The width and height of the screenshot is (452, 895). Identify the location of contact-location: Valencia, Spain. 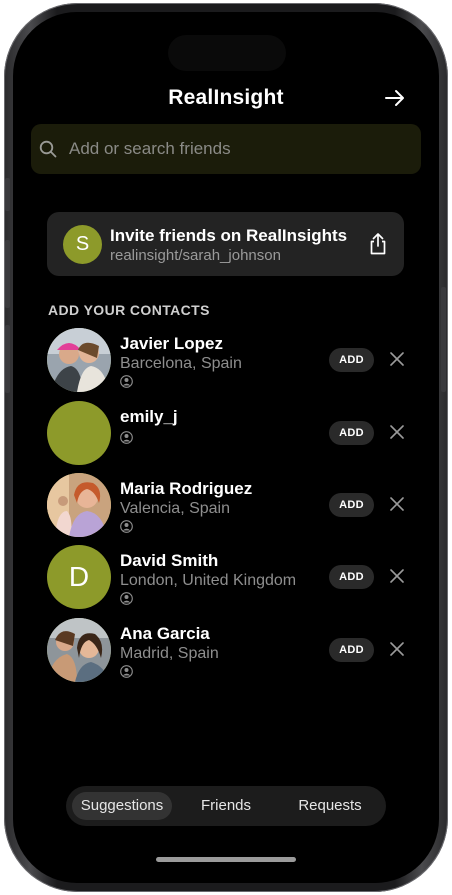
(175, 508).